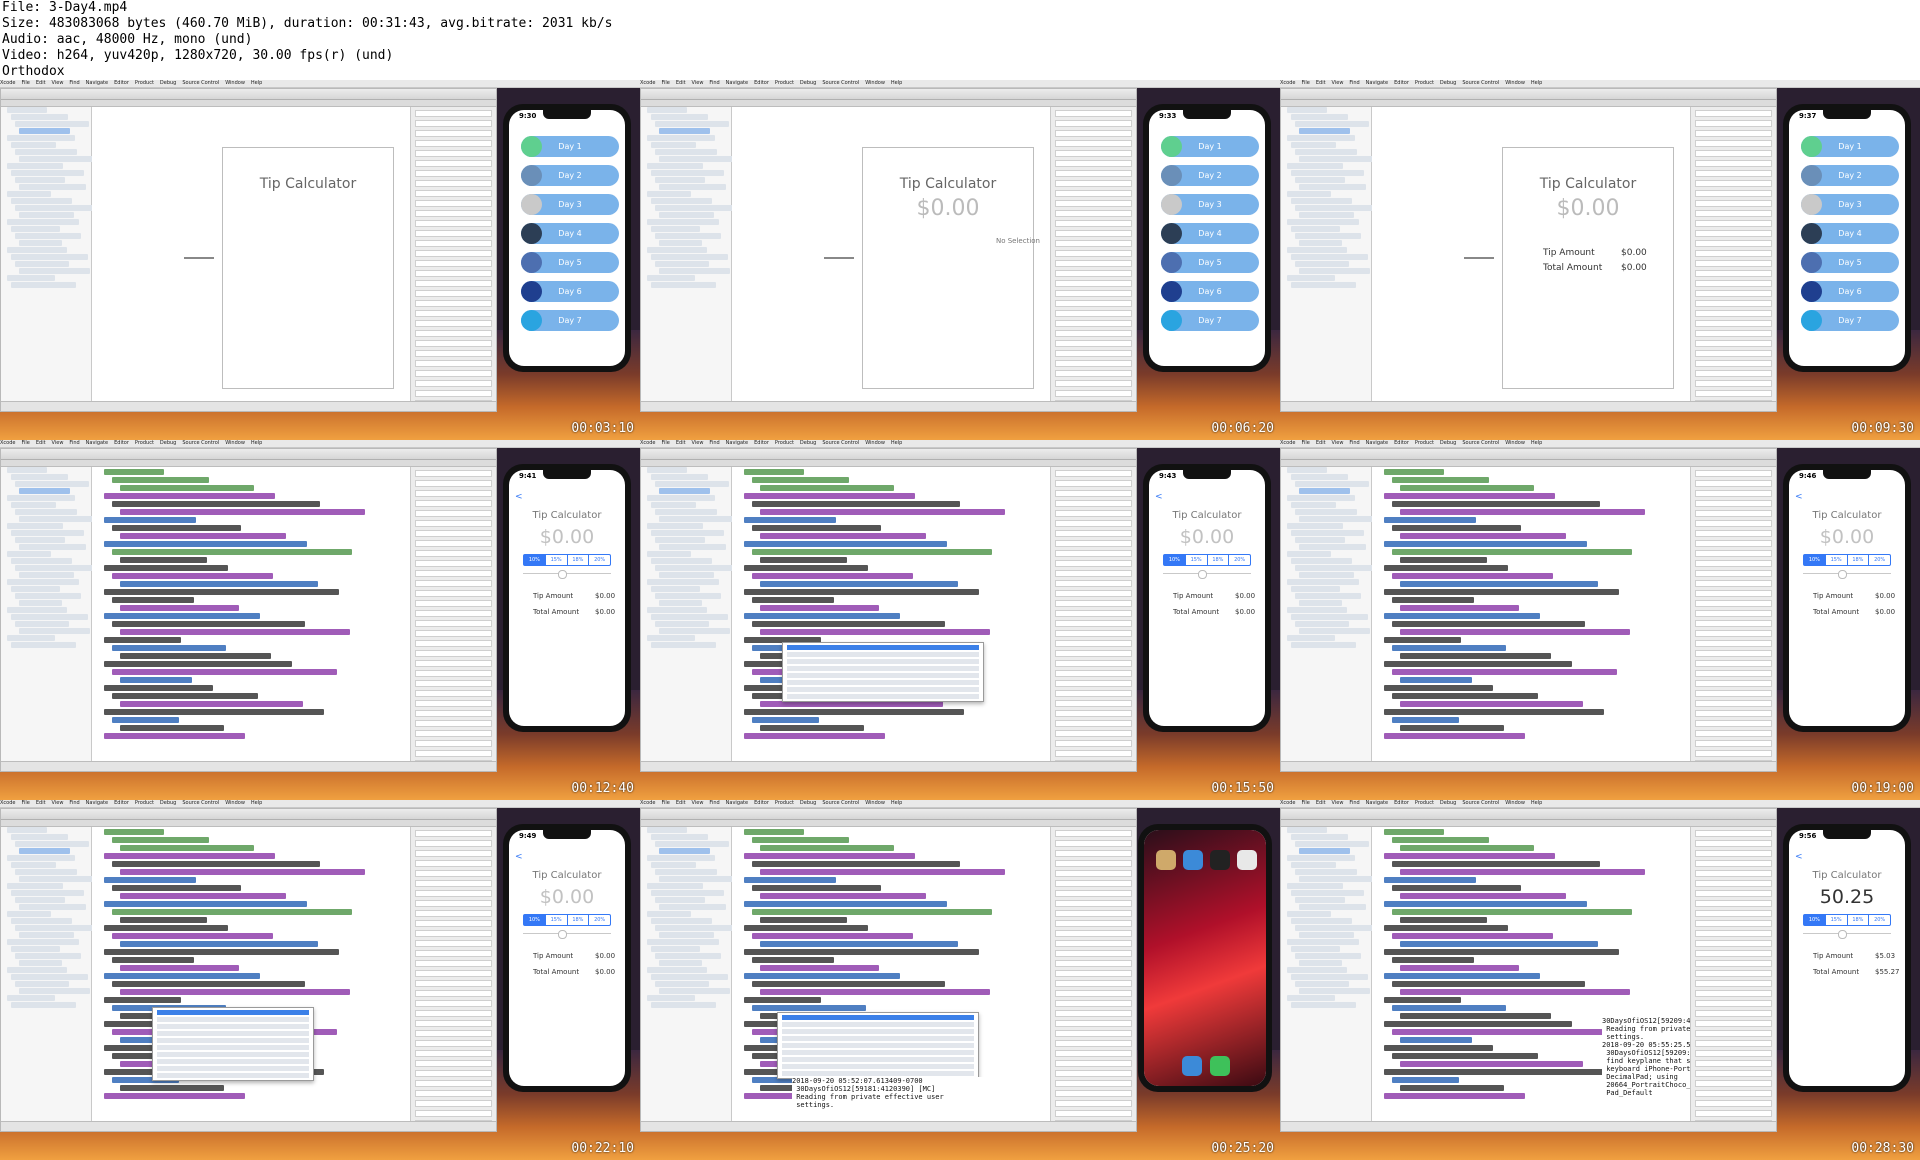 This screenshot has height=1160, width=1920. What do you see at coordinates (840, 443) in the screenshot?
I see `menu-item: Source Control` at bounding box center [840, 443].